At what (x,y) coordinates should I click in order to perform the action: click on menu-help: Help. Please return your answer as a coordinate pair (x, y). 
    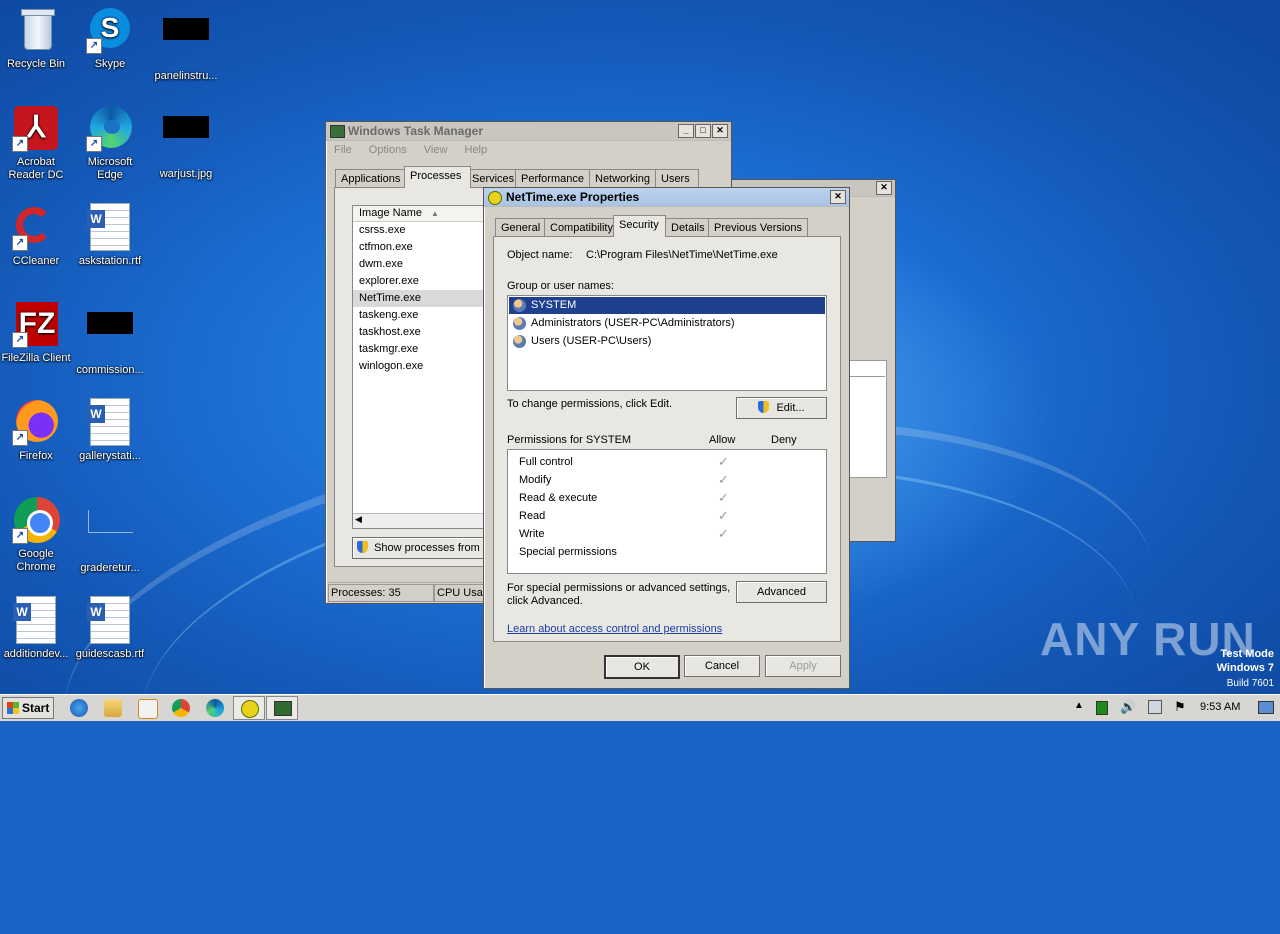
    Looking at the image, I should click on (476, 150).